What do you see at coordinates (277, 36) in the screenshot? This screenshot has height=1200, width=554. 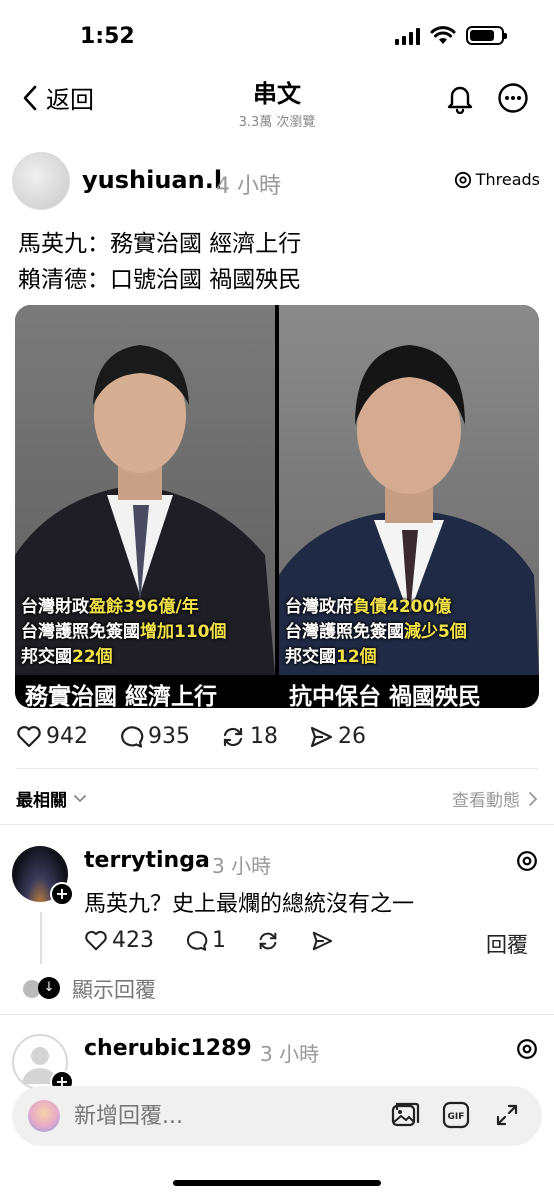 I see `status-bar: 1:52` at bounding box center [277, 36].